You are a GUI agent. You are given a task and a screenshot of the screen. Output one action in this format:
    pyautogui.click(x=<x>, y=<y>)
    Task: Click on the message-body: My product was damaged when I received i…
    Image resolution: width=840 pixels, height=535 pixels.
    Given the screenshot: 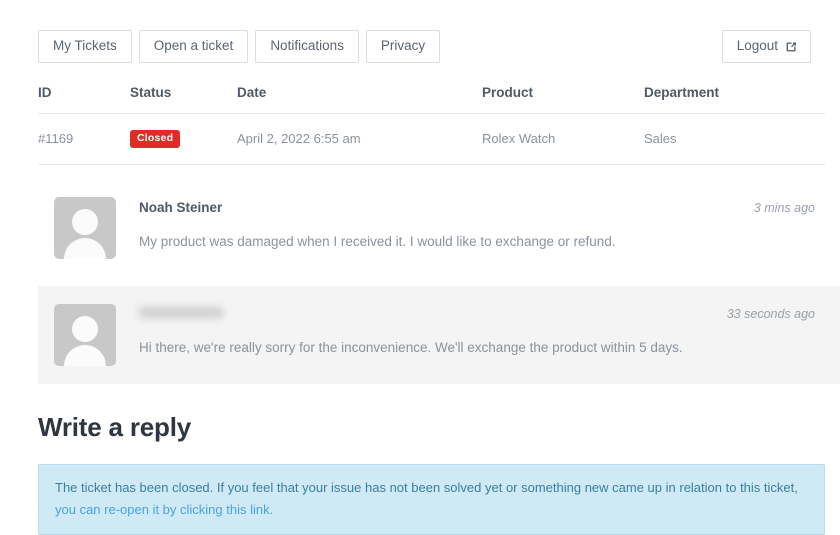 What is the action you would take?
    pyautogui.click(x=377, y=241)
    